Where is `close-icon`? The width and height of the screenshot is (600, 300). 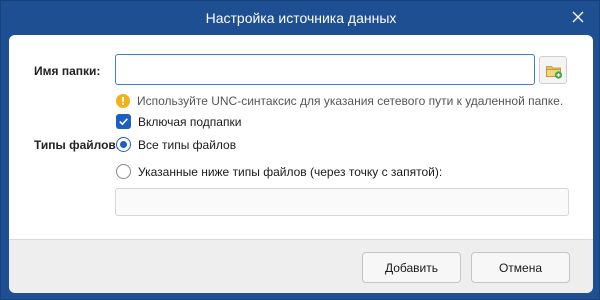
close-icon is located at coordinates (578, 17).